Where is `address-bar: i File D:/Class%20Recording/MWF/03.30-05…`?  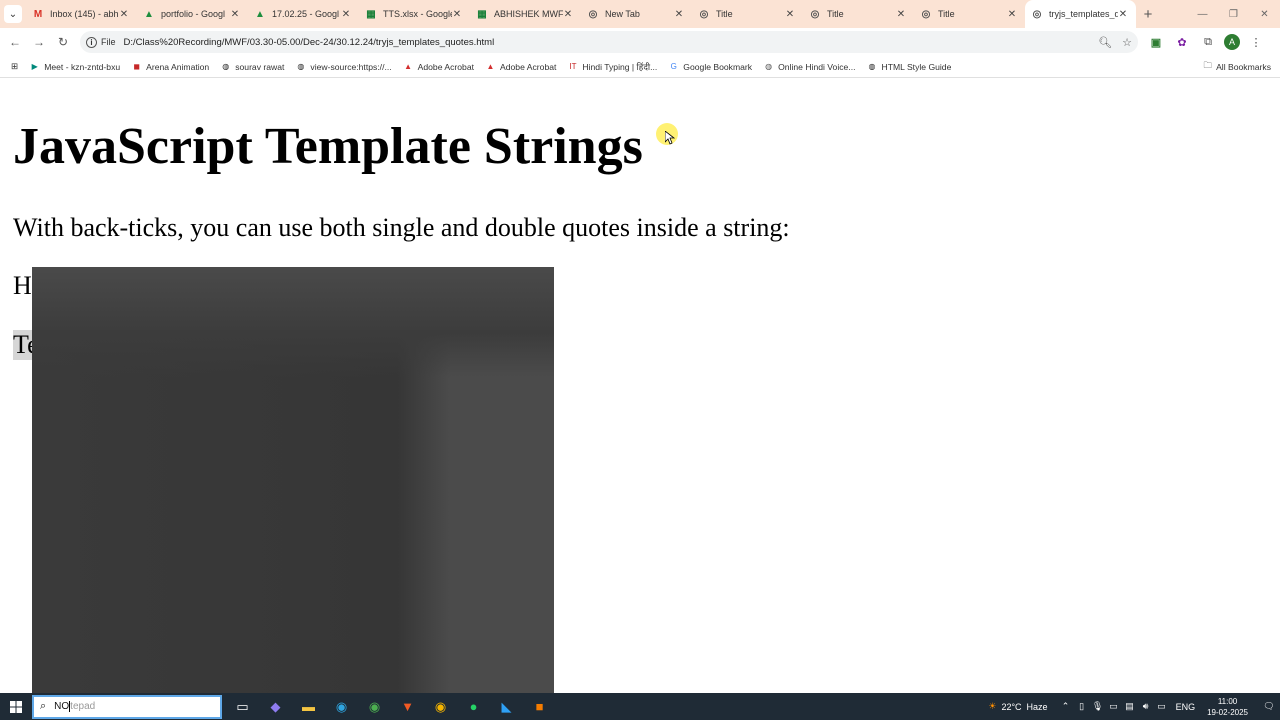 address-bar: i File D:/Class%20Recording/MWF/03.30-05… is located at coordinates (609, 42).